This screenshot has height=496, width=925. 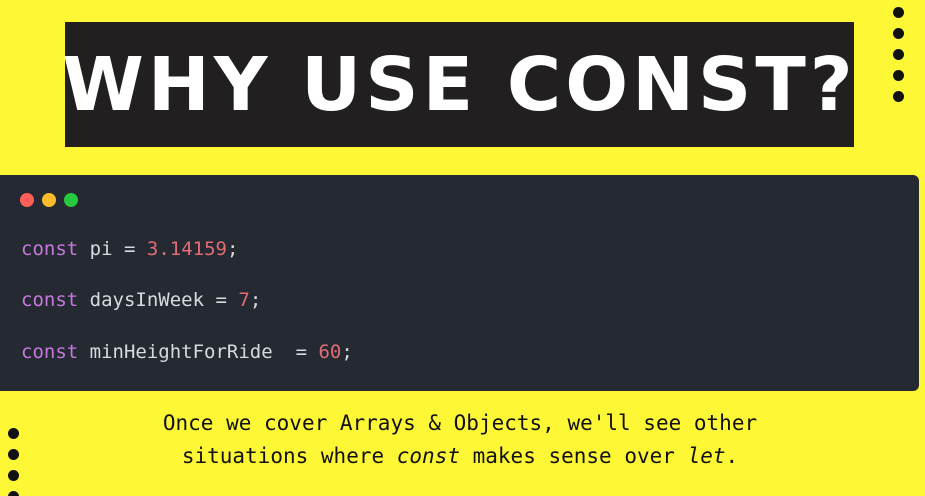 What do you see at coordinates (428, 456) in the screenshot?
I see `caption-emphasis-const: const` at bounding box center [428, 456].